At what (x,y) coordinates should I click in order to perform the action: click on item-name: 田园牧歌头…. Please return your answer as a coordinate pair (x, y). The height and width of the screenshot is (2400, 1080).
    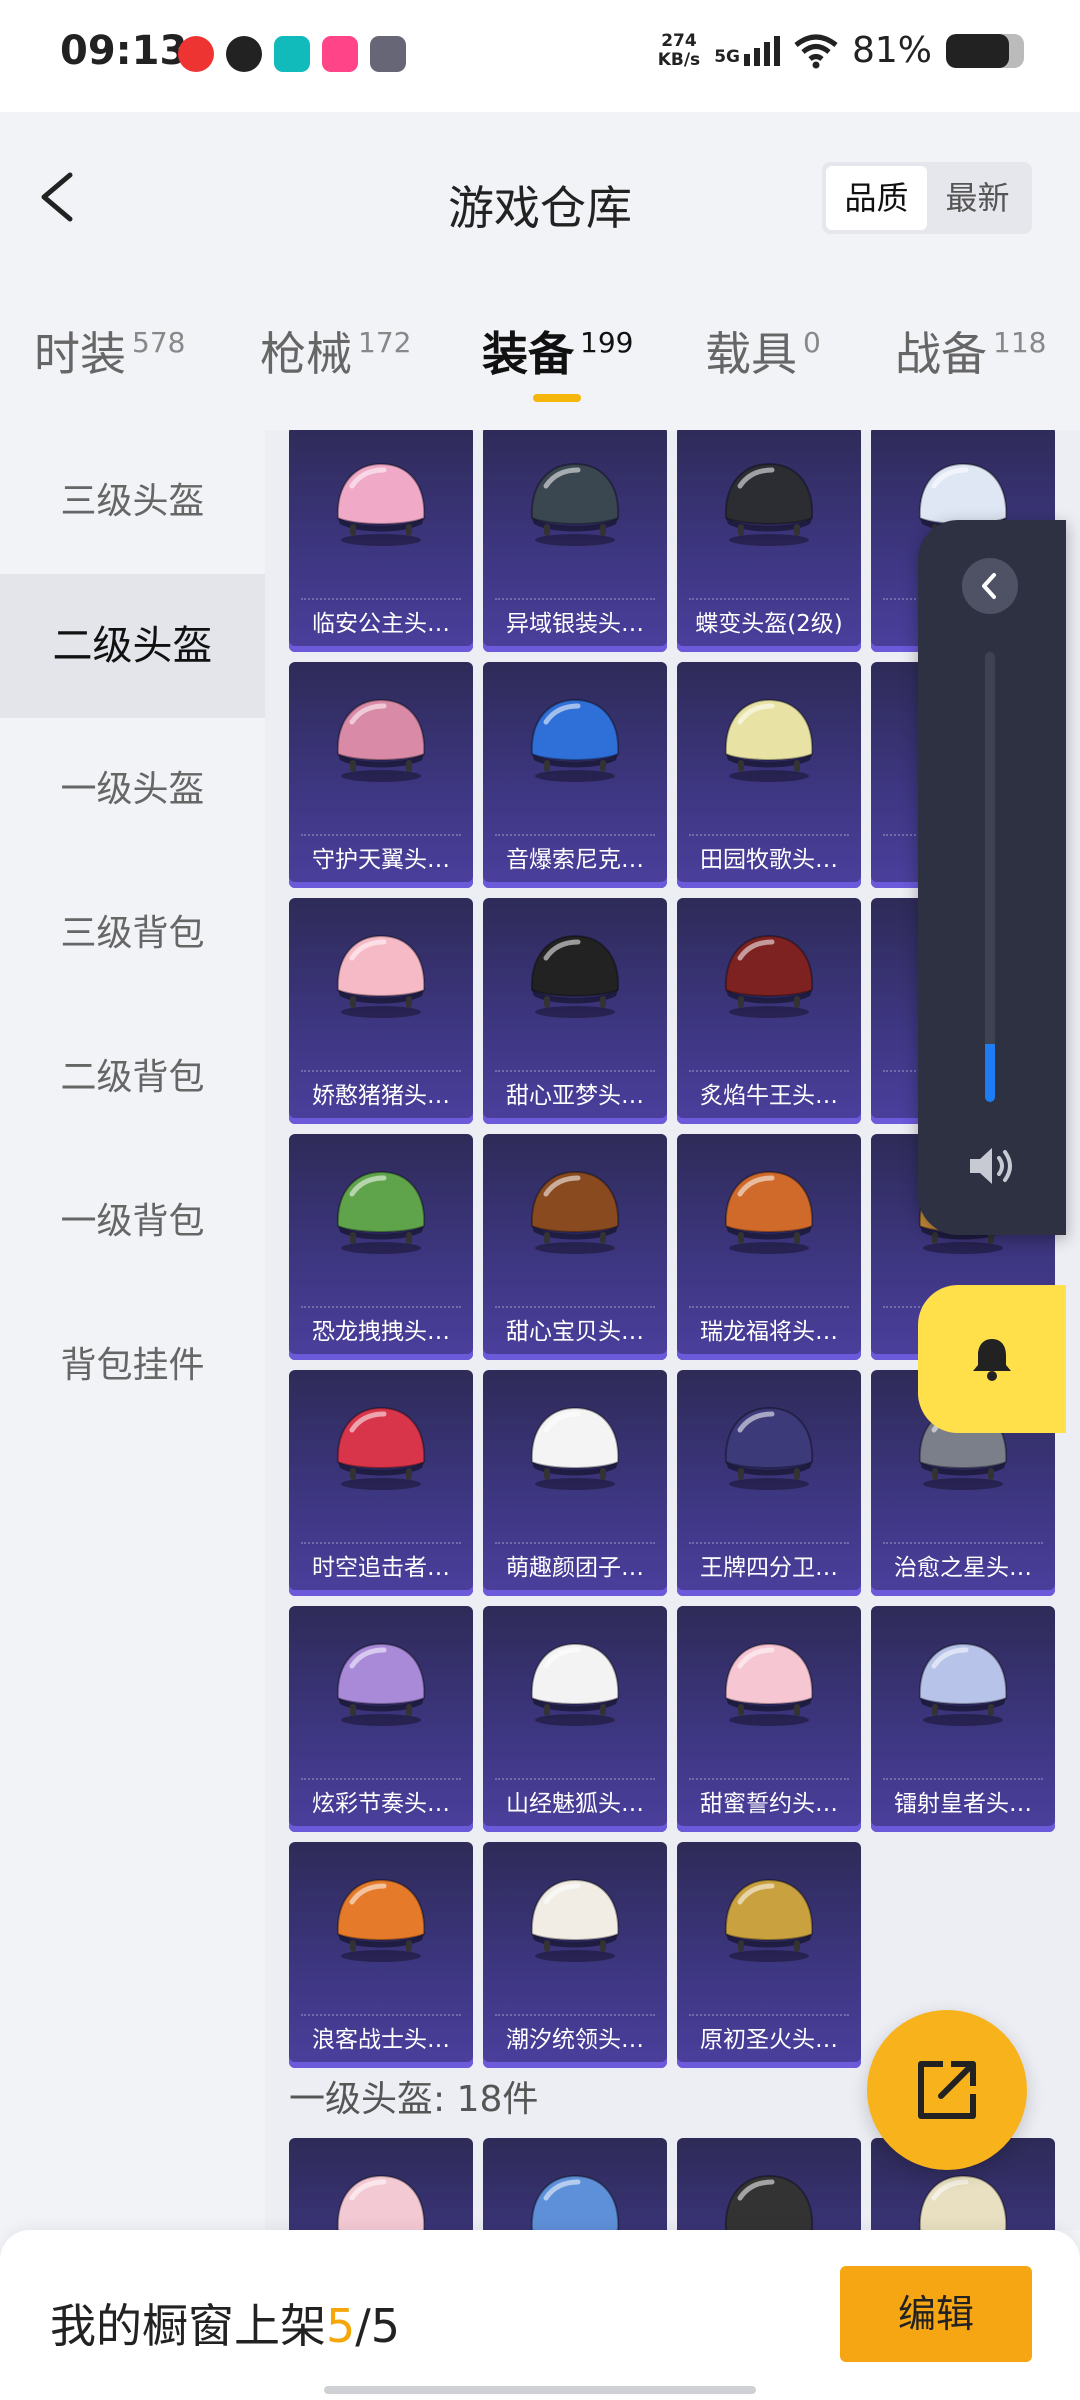
    Looking at the image, I should click on (769, 860).